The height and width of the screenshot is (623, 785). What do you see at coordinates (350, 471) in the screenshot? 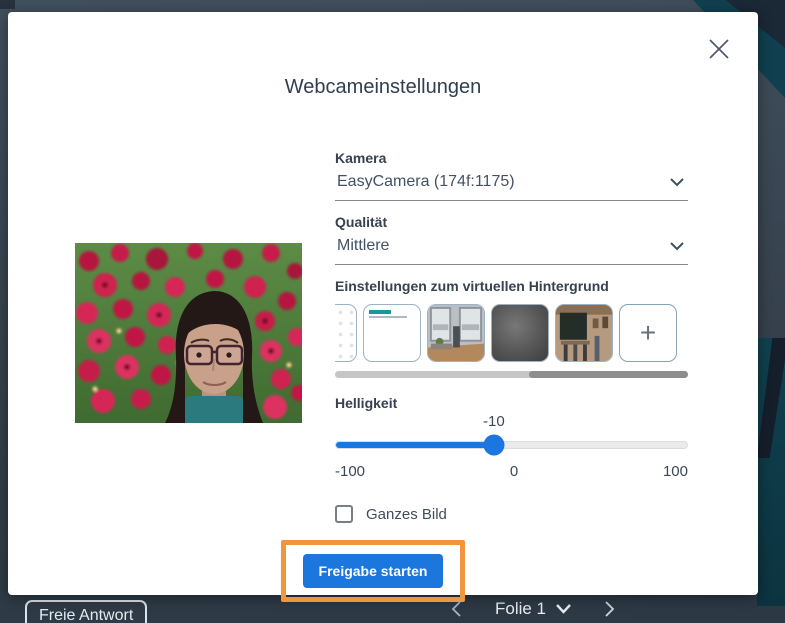
I see `brightness-min-label: -100` at bounding box center [350, 471].